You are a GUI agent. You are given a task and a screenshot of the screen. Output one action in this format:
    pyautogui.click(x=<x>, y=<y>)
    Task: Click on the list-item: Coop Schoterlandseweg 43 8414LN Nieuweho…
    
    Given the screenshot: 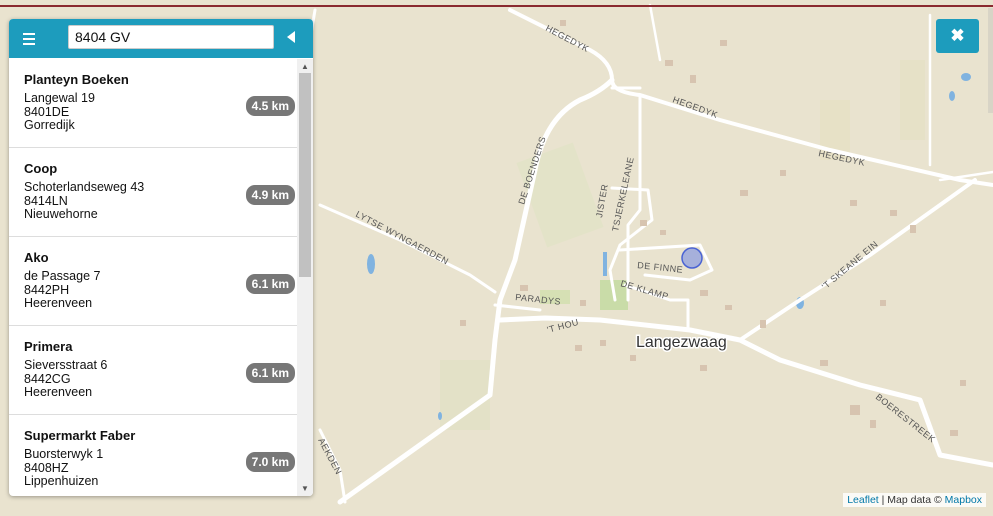 What is the action you would take?
    pyautogui.click(x=153, y=192)
    